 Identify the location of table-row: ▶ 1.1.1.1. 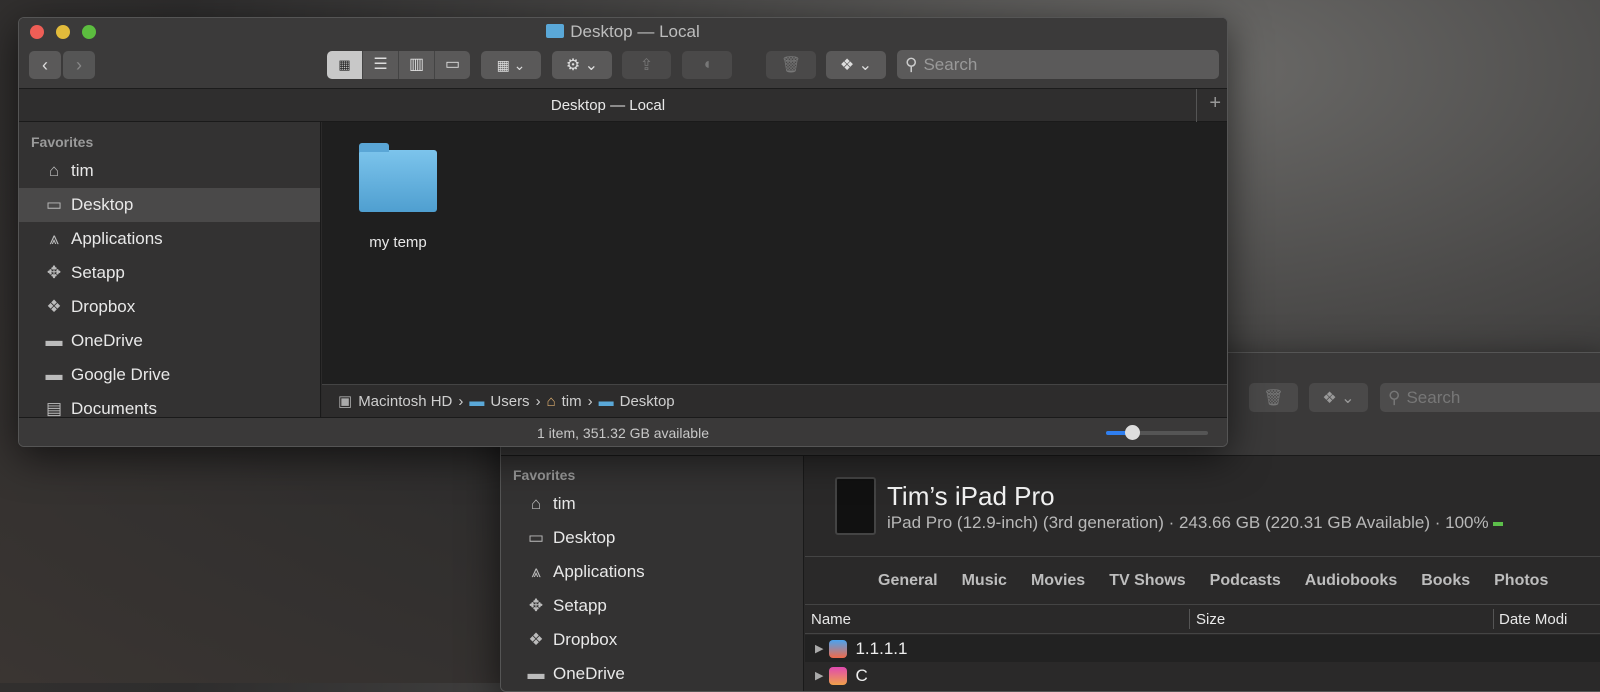
(1202, 648).